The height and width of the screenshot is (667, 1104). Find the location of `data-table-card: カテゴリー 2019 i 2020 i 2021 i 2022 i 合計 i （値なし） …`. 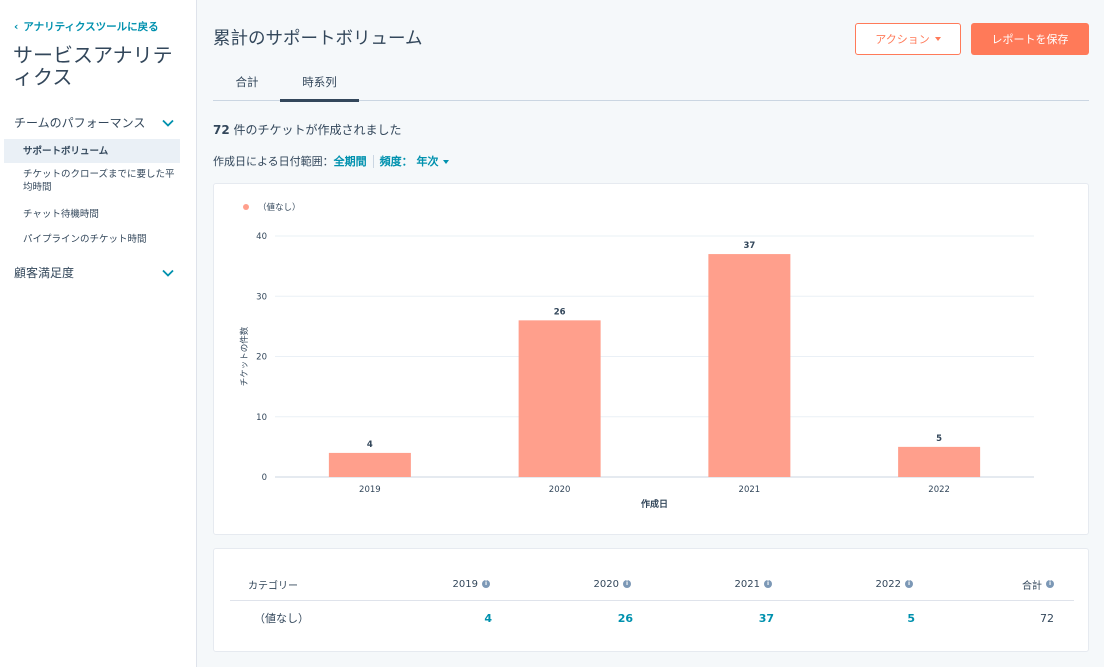

data-table-card: カテゴリー 2019 i 2020 i 2021 i 2022 i 合計 i （値なし） … is located at coordinates (651, 600).